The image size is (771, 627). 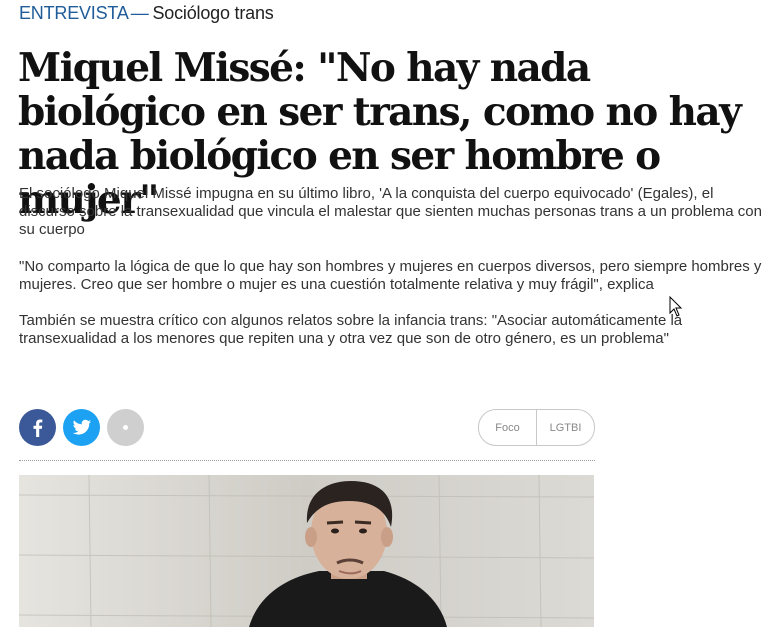 What do you see at coordinates (213, 13) in the screenshot?
I see `topic-link: Sociólogo trans` at bounding box center [213, 13].